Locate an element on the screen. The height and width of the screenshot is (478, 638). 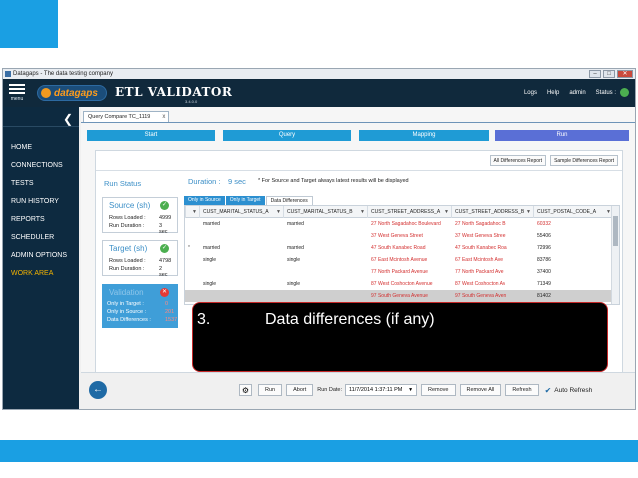
only-source-row: Only in Source : 201 is located at coordinates (140, 312).